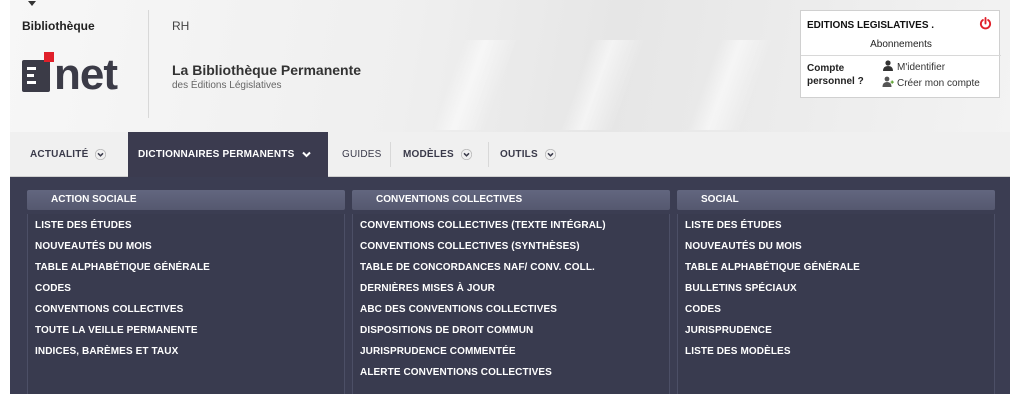 This screenshot has width=1010, height=394. What do you see at coordinates (428, 154) in the screenshot?
I see `nav-modeles-label: MODÈLES` at bounding box center [428, 154].